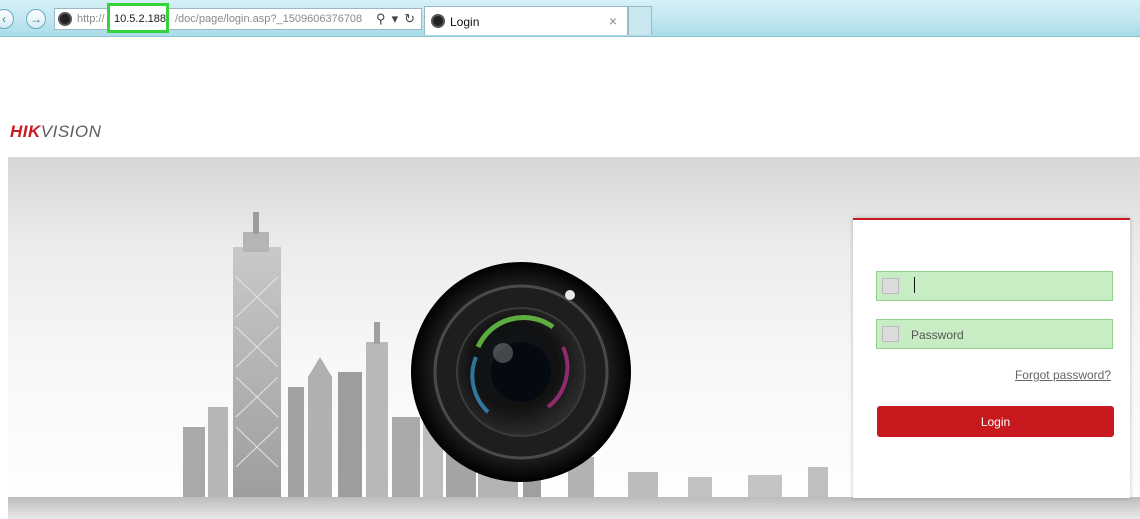 The height and width of the screenshot is (519, 1140). What do you see at coordinates (937, 335) in the screenshot?
I see `password-placeholder: Password` at bounding box center [937, 335].